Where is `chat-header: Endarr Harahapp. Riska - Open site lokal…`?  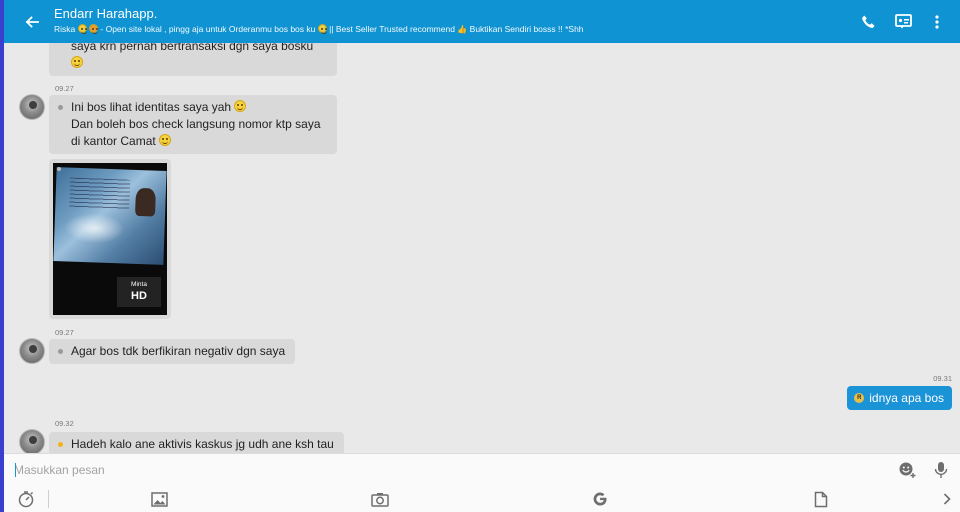 chat-header: Endarr Harahapp. Riska - Open site lokal… is located at coordinates (480, 21).